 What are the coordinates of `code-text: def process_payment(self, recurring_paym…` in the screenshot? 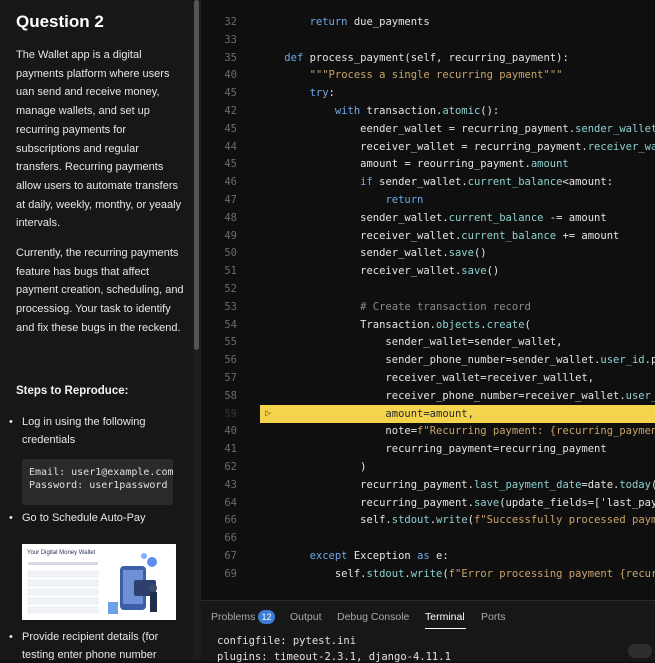 It's located at (426, 57).